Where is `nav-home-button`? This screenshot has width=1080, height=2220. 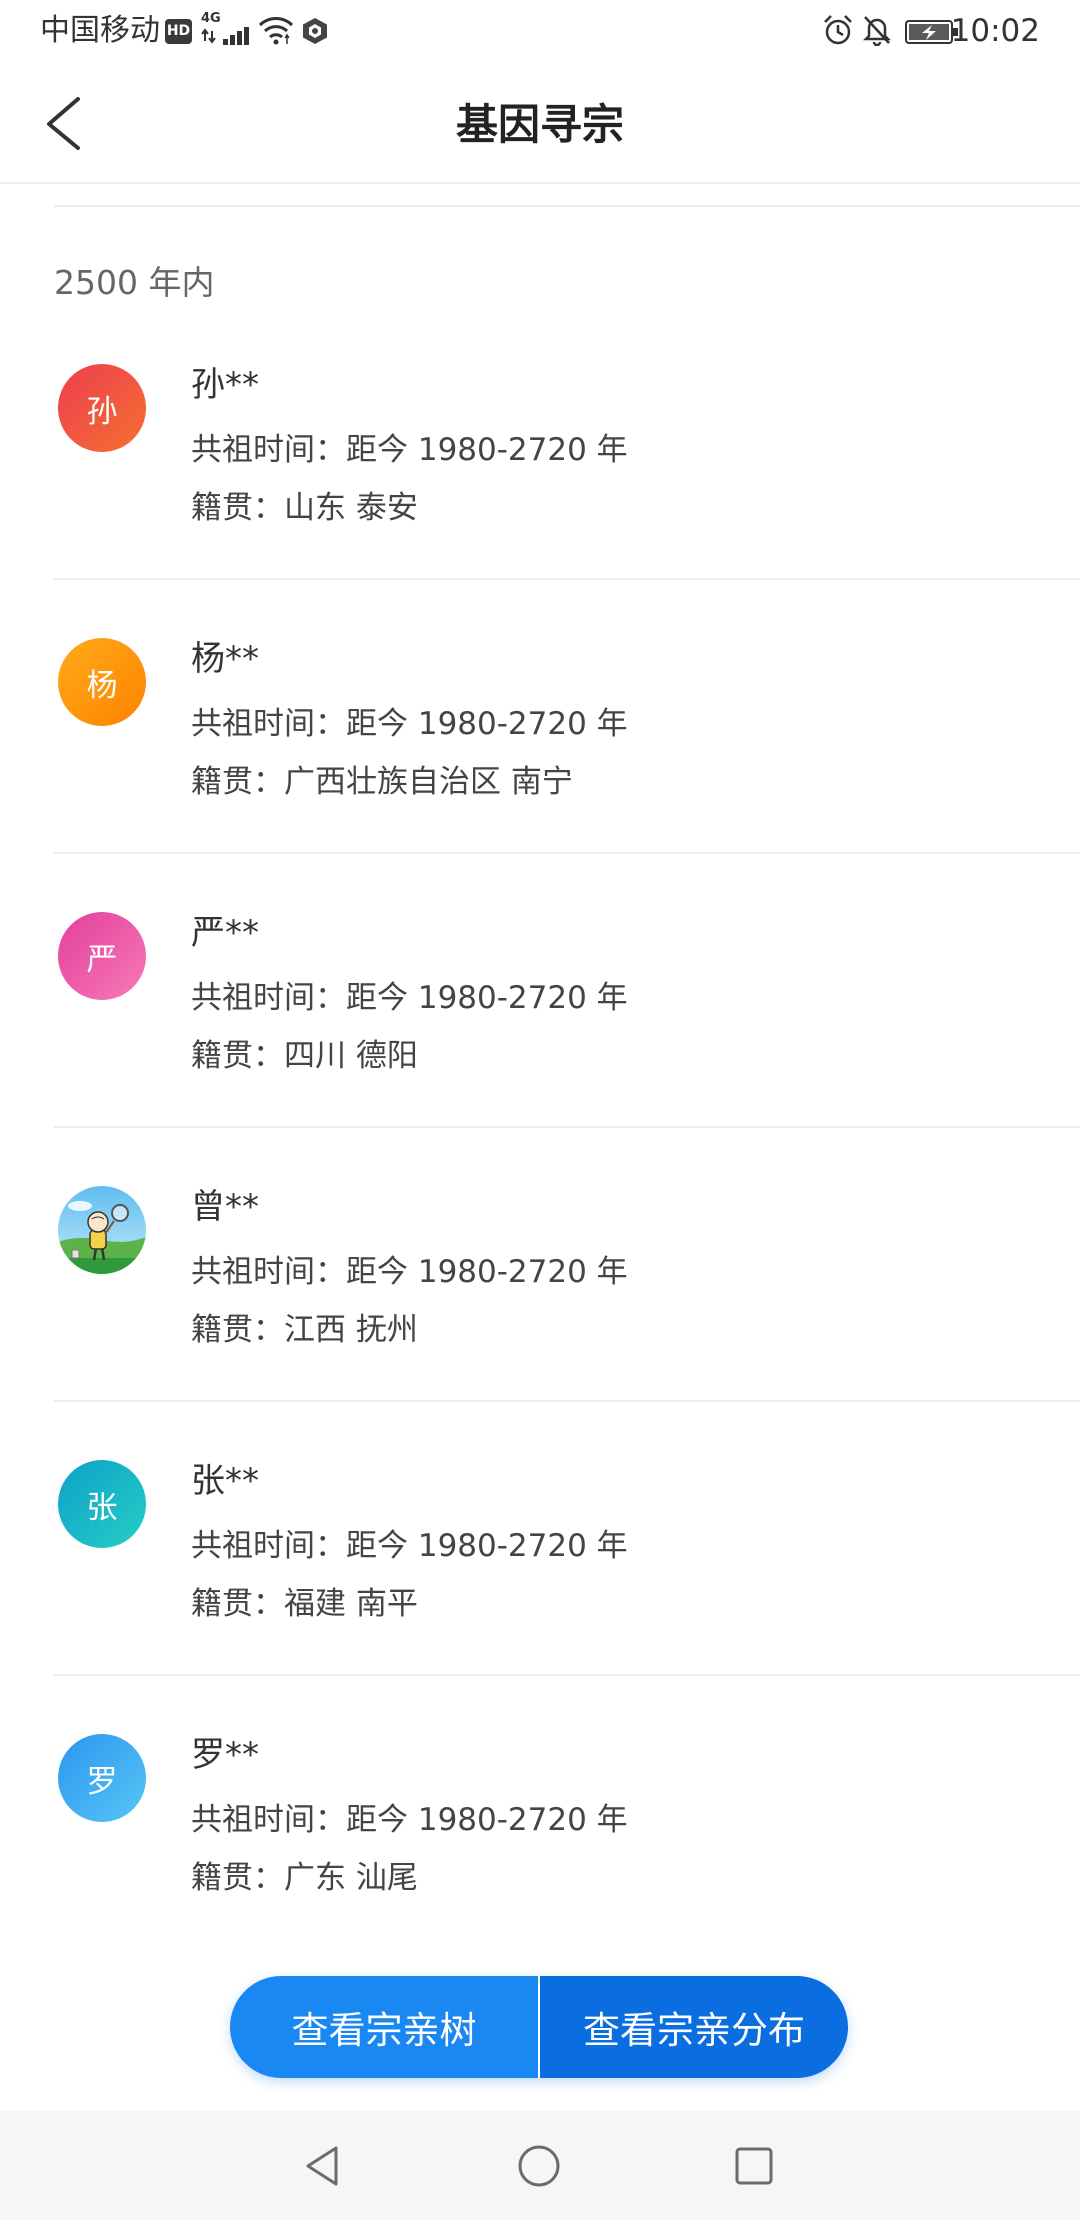 nav-home-button is located at coordinates (539, 2166).